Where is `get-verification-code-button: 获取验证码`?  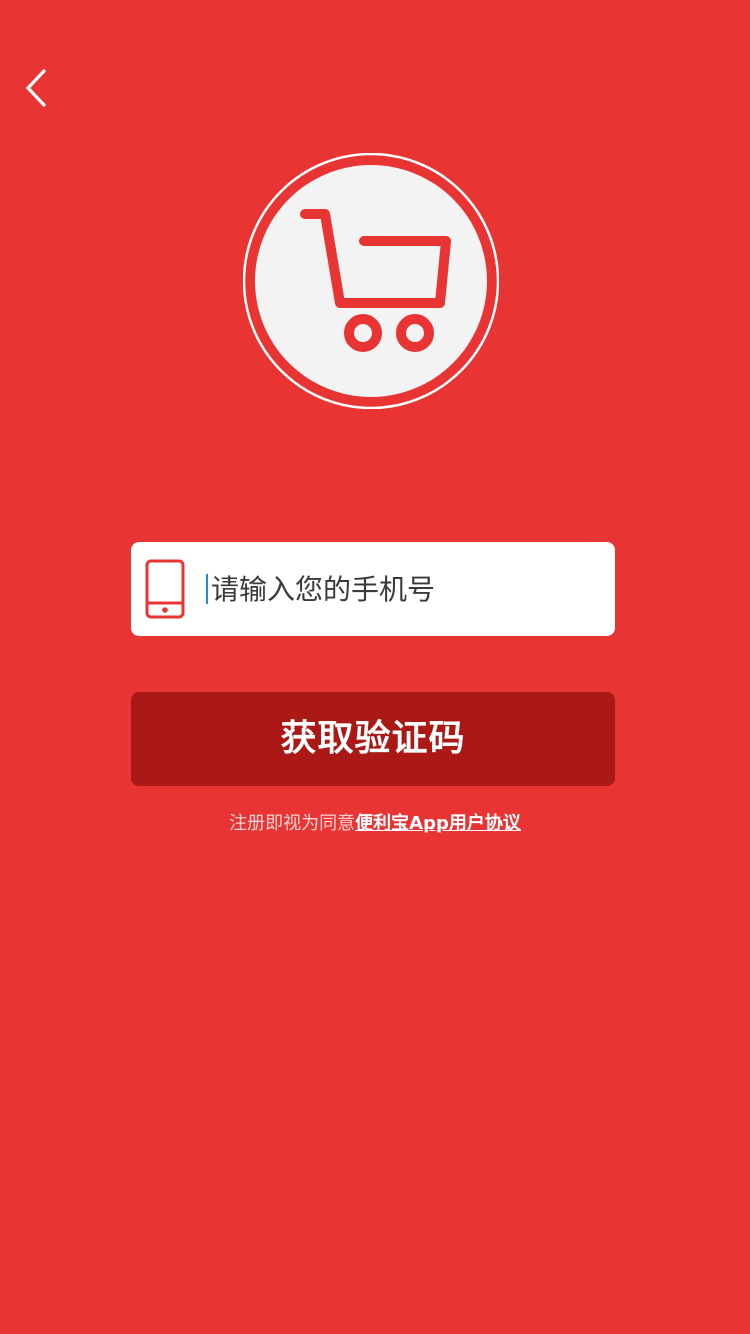 get-verification-code-button: 获取验证码 is located at coordinates (373, 739).